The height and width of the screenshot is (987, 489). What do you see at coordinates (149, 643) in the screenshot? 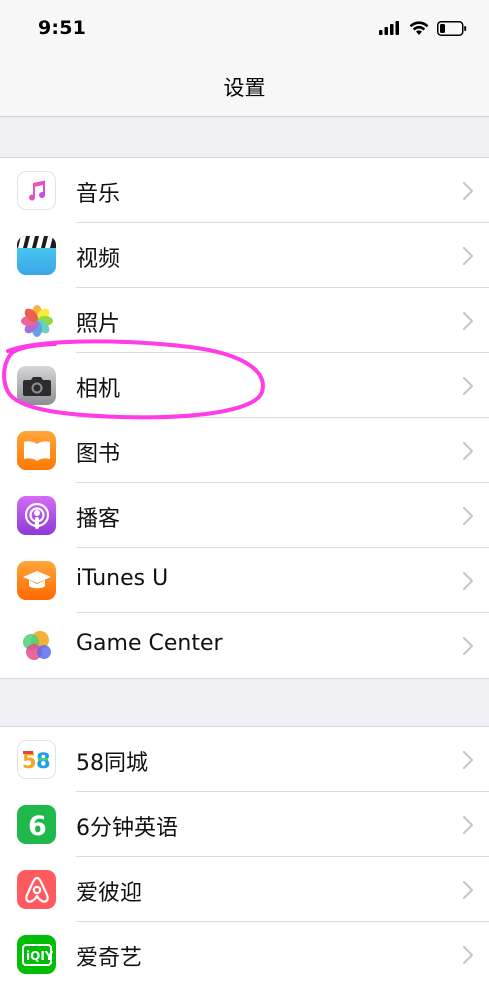
I see `row-label: Game Center` at bounding box center [149, 643].